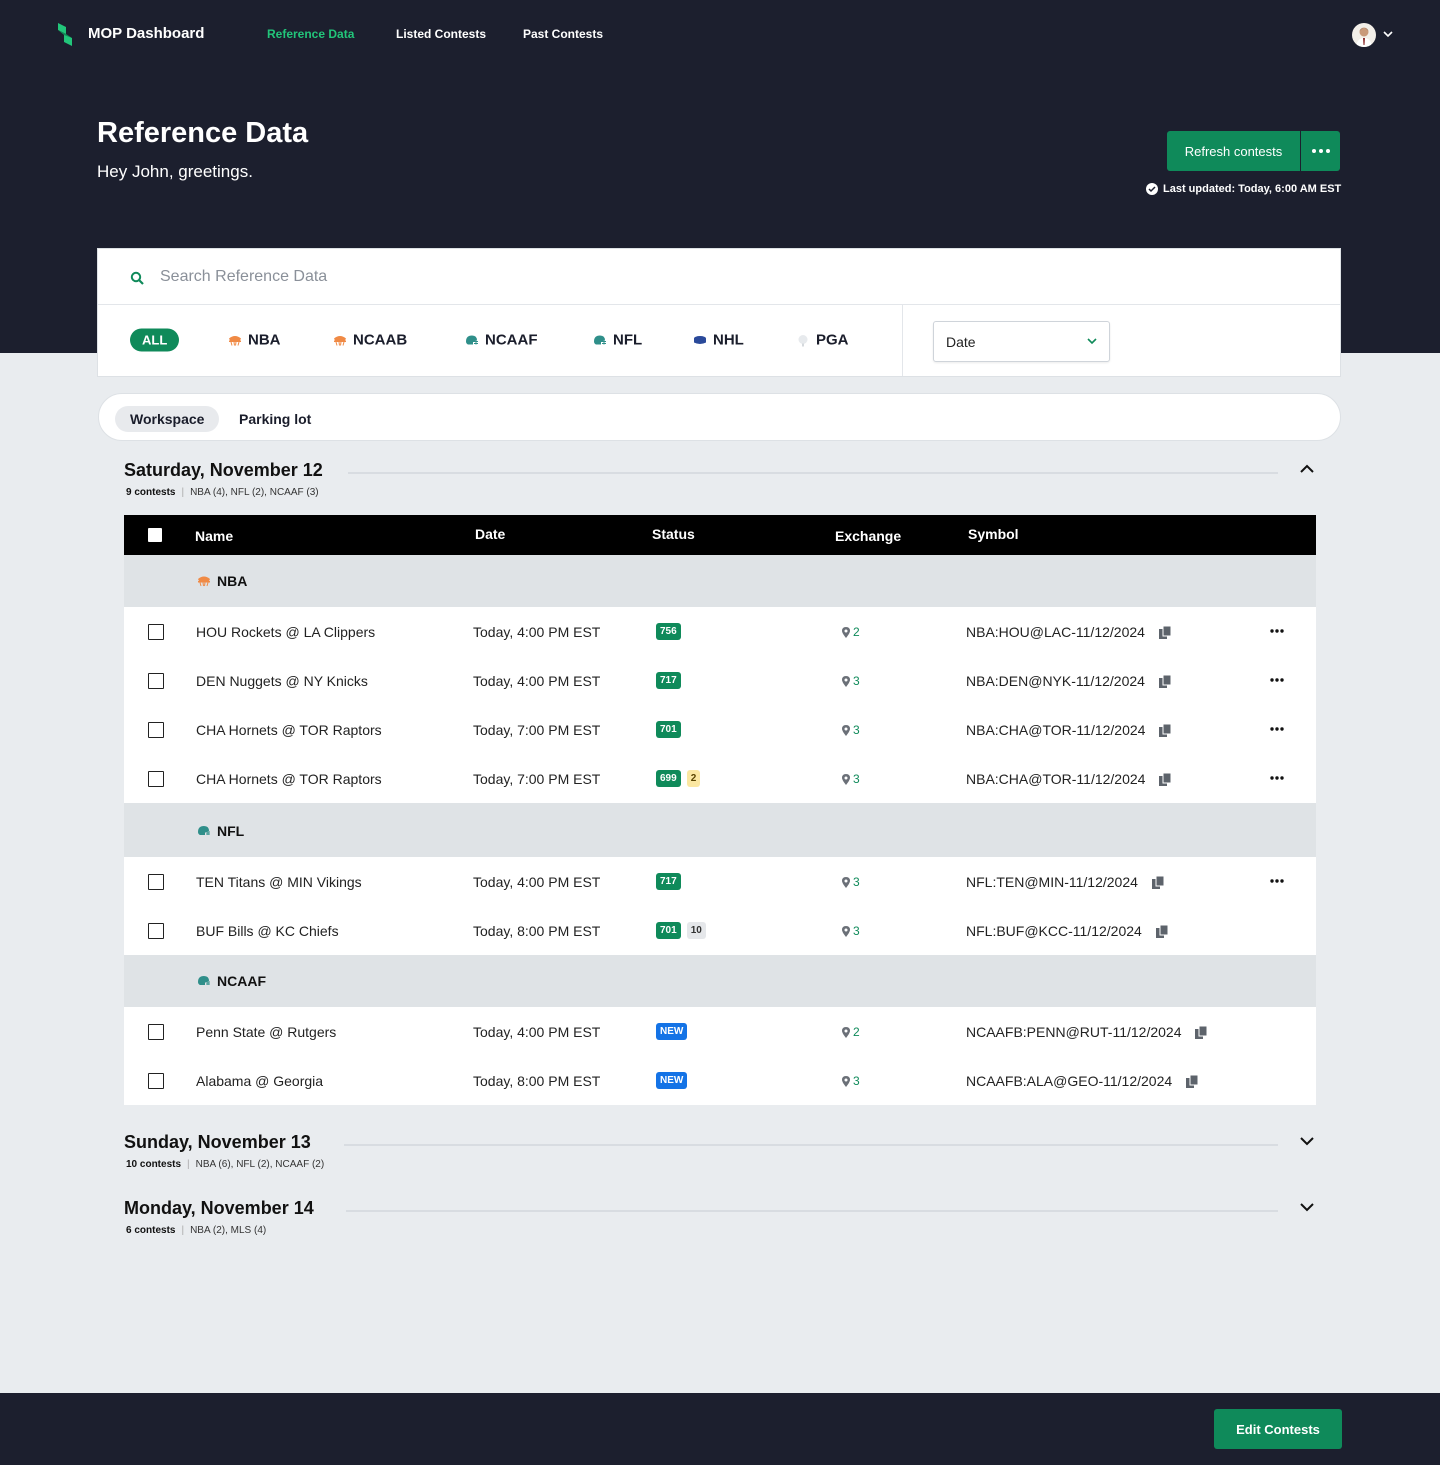 The image size is (1440, 1465). Describe the element at coordinates (700, 339) in the screenshot. I see `hockey-puck-icon` at that location.